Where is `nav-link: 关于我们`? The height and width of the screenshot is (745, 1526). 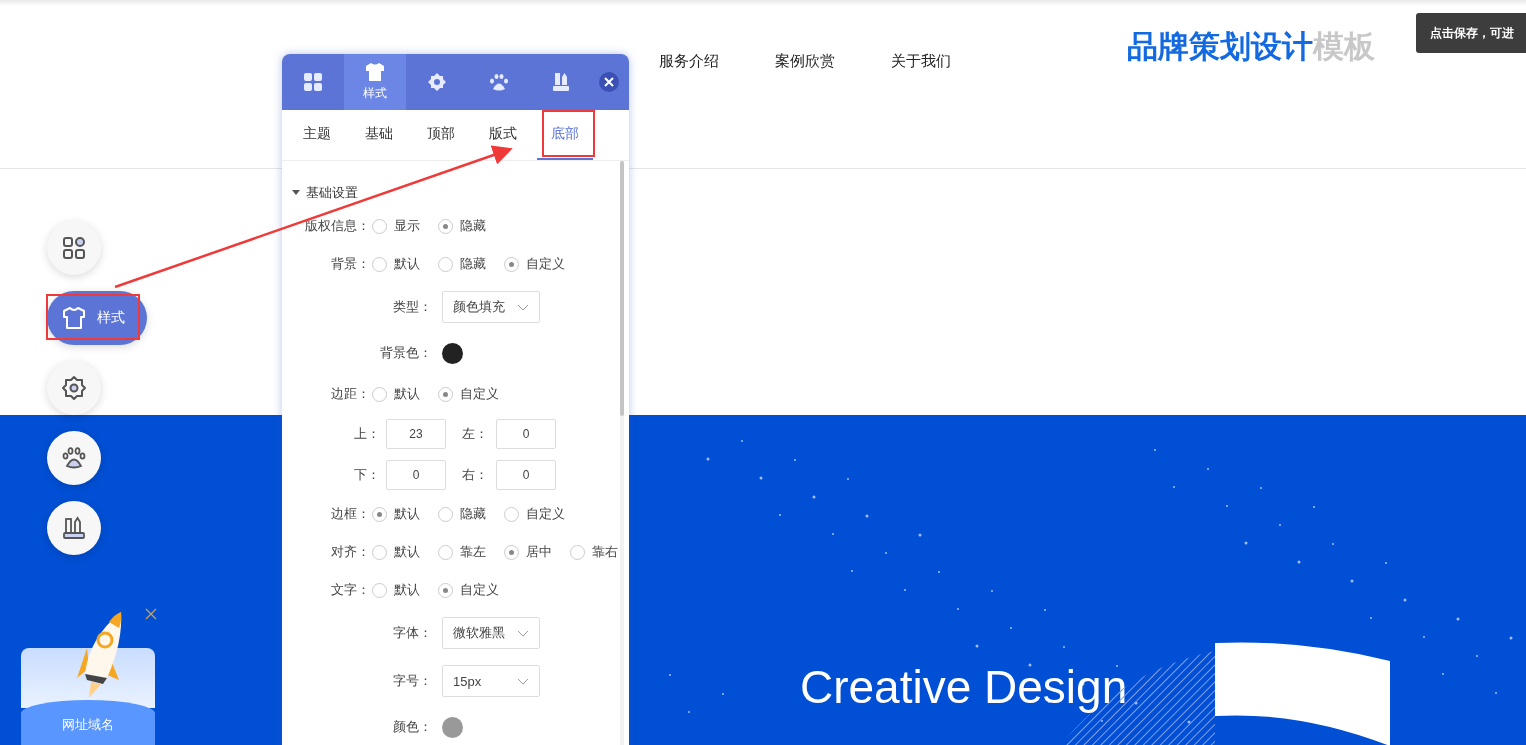 nav-link: 关于我们 is located at coordinates (921, 61).